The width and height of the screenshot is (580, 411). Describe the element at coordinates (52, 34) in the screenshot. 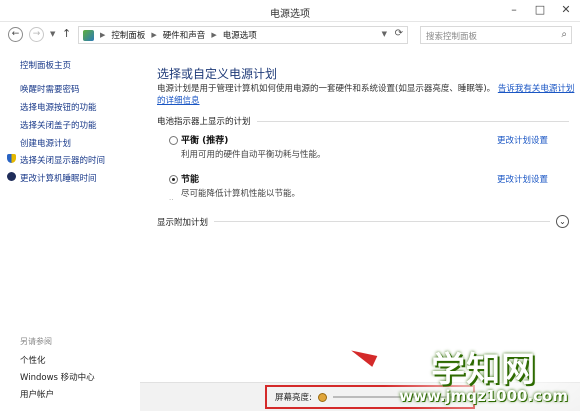

I see `recent-pages-chevron-icon: ▼` at that location.